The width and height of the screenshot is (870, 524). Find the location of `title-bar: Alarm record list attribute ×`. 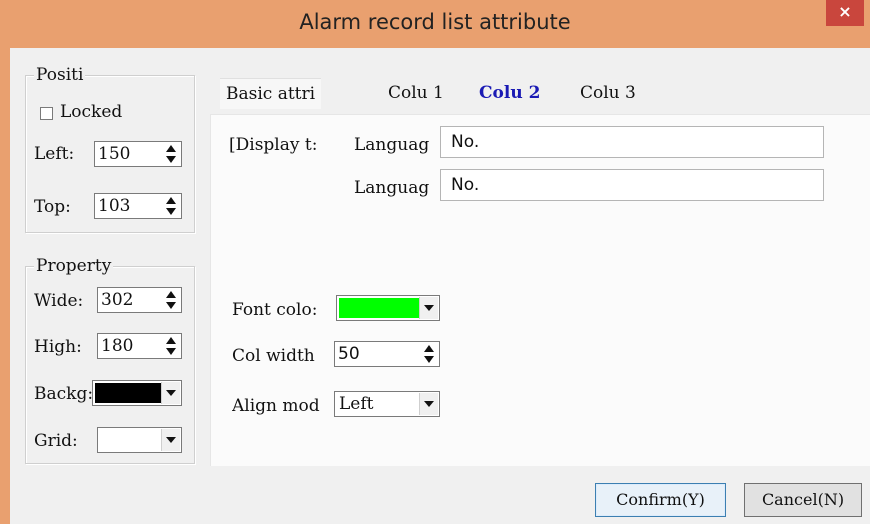

title-bar: Alarm record list attribute × is located at coordinates (435, 24).